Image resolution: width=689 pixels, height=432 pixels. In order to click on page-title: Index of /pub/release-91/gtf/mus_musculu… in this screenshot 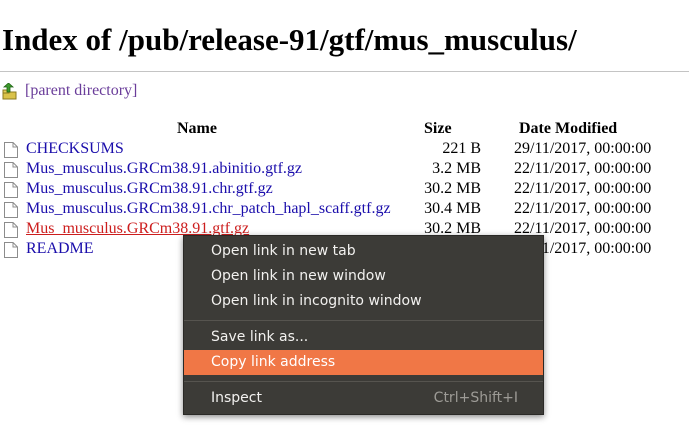, I will do `click(289, 39)`.